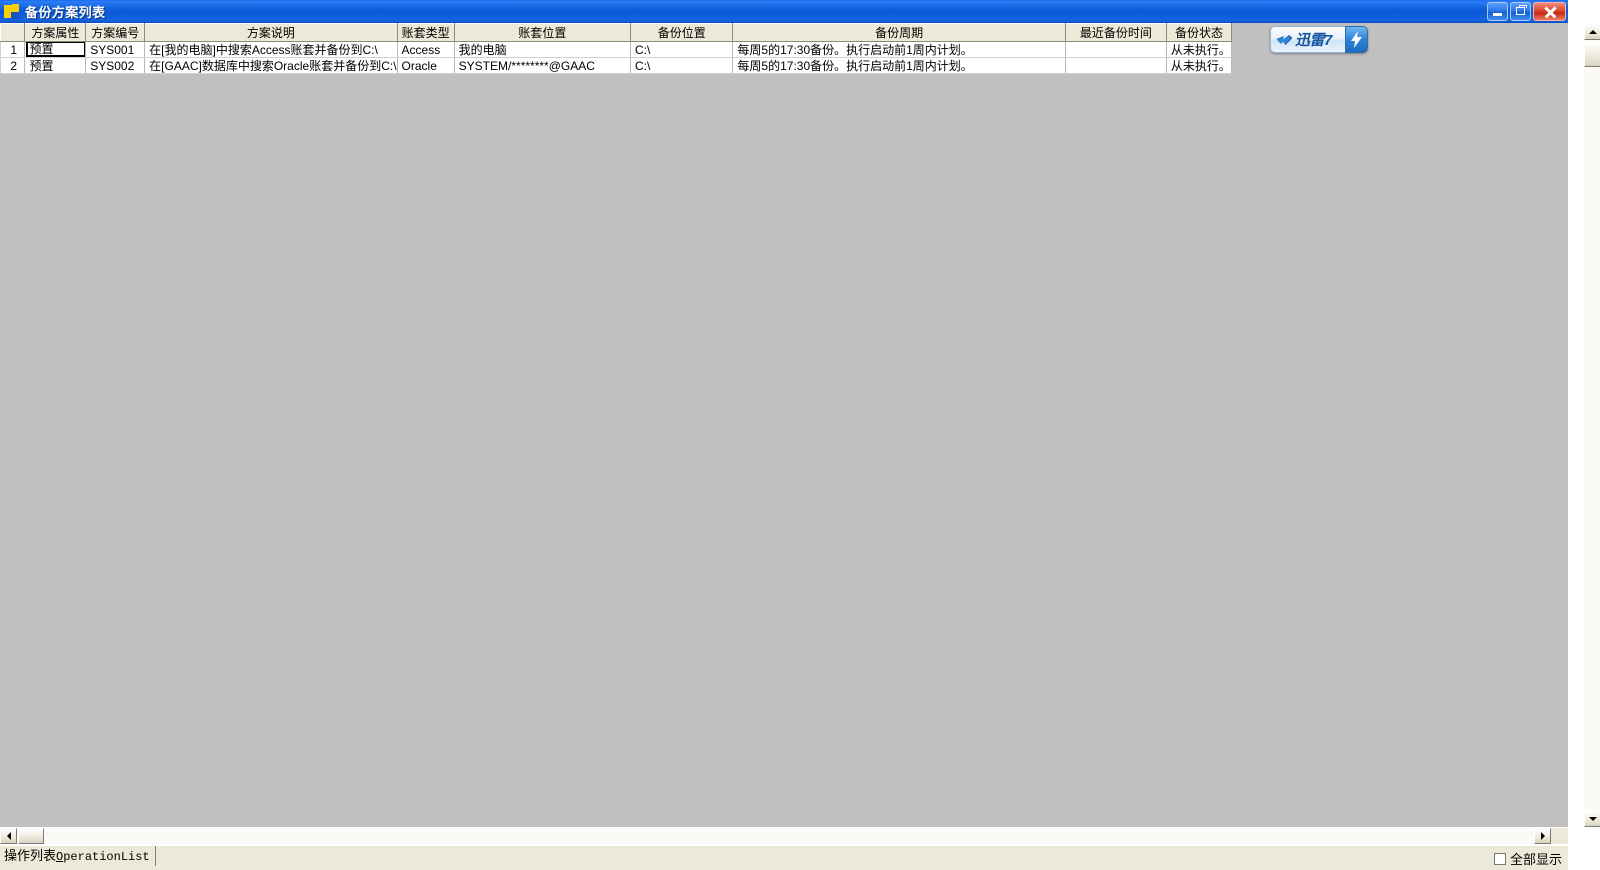 The height and width of the screenshot is (870, 1600). I want to click on status-tab-operation-list: 操作列表OperationList, so click(78, 856).